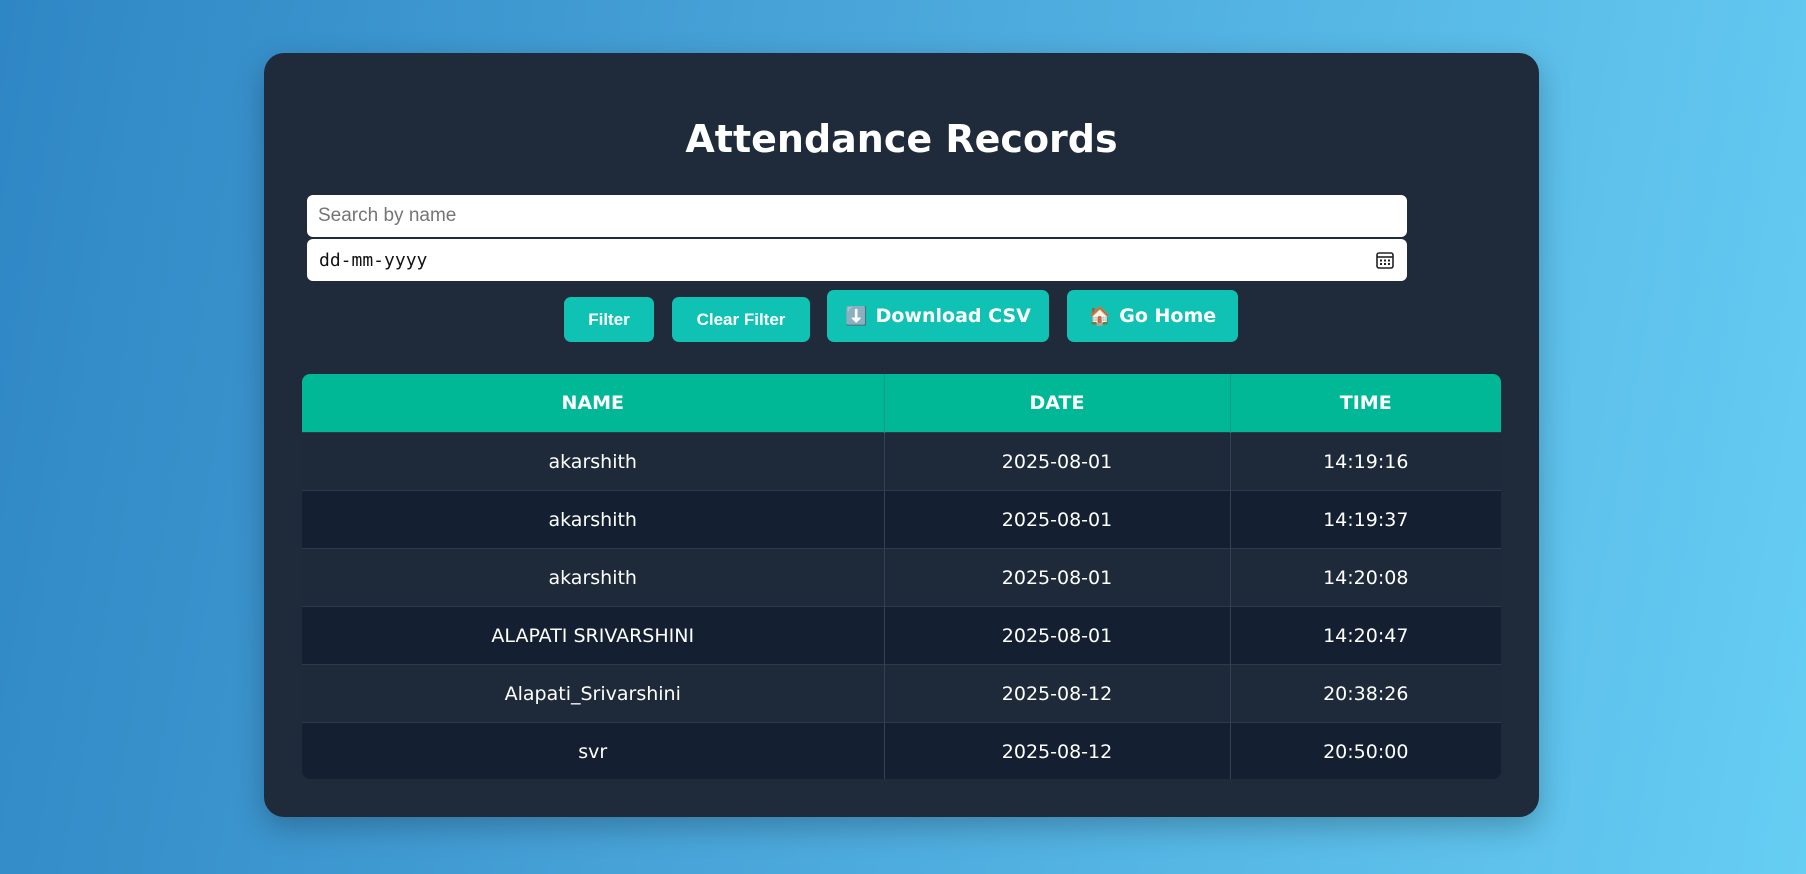 Image resolution: width=1806 pixels, height=874 pixels. I want to click on date-input: dd-mm-yyyy, so click(857, 260).